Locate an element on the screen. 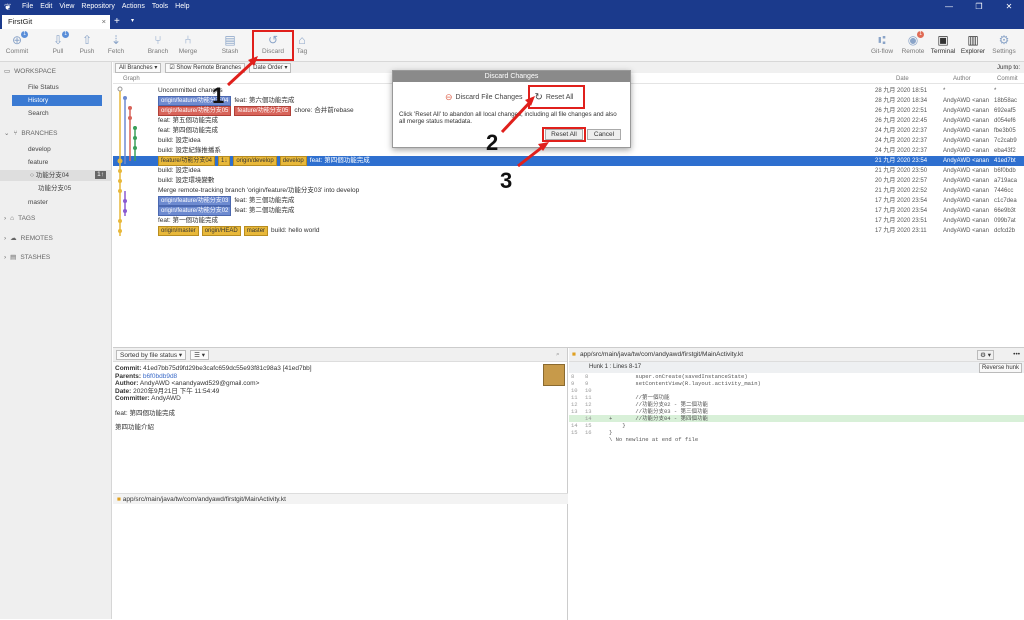 Image resolution: width=1024 pixels, height=620 pixels. annotation-1: 1 is located at coordinates (218, 95).